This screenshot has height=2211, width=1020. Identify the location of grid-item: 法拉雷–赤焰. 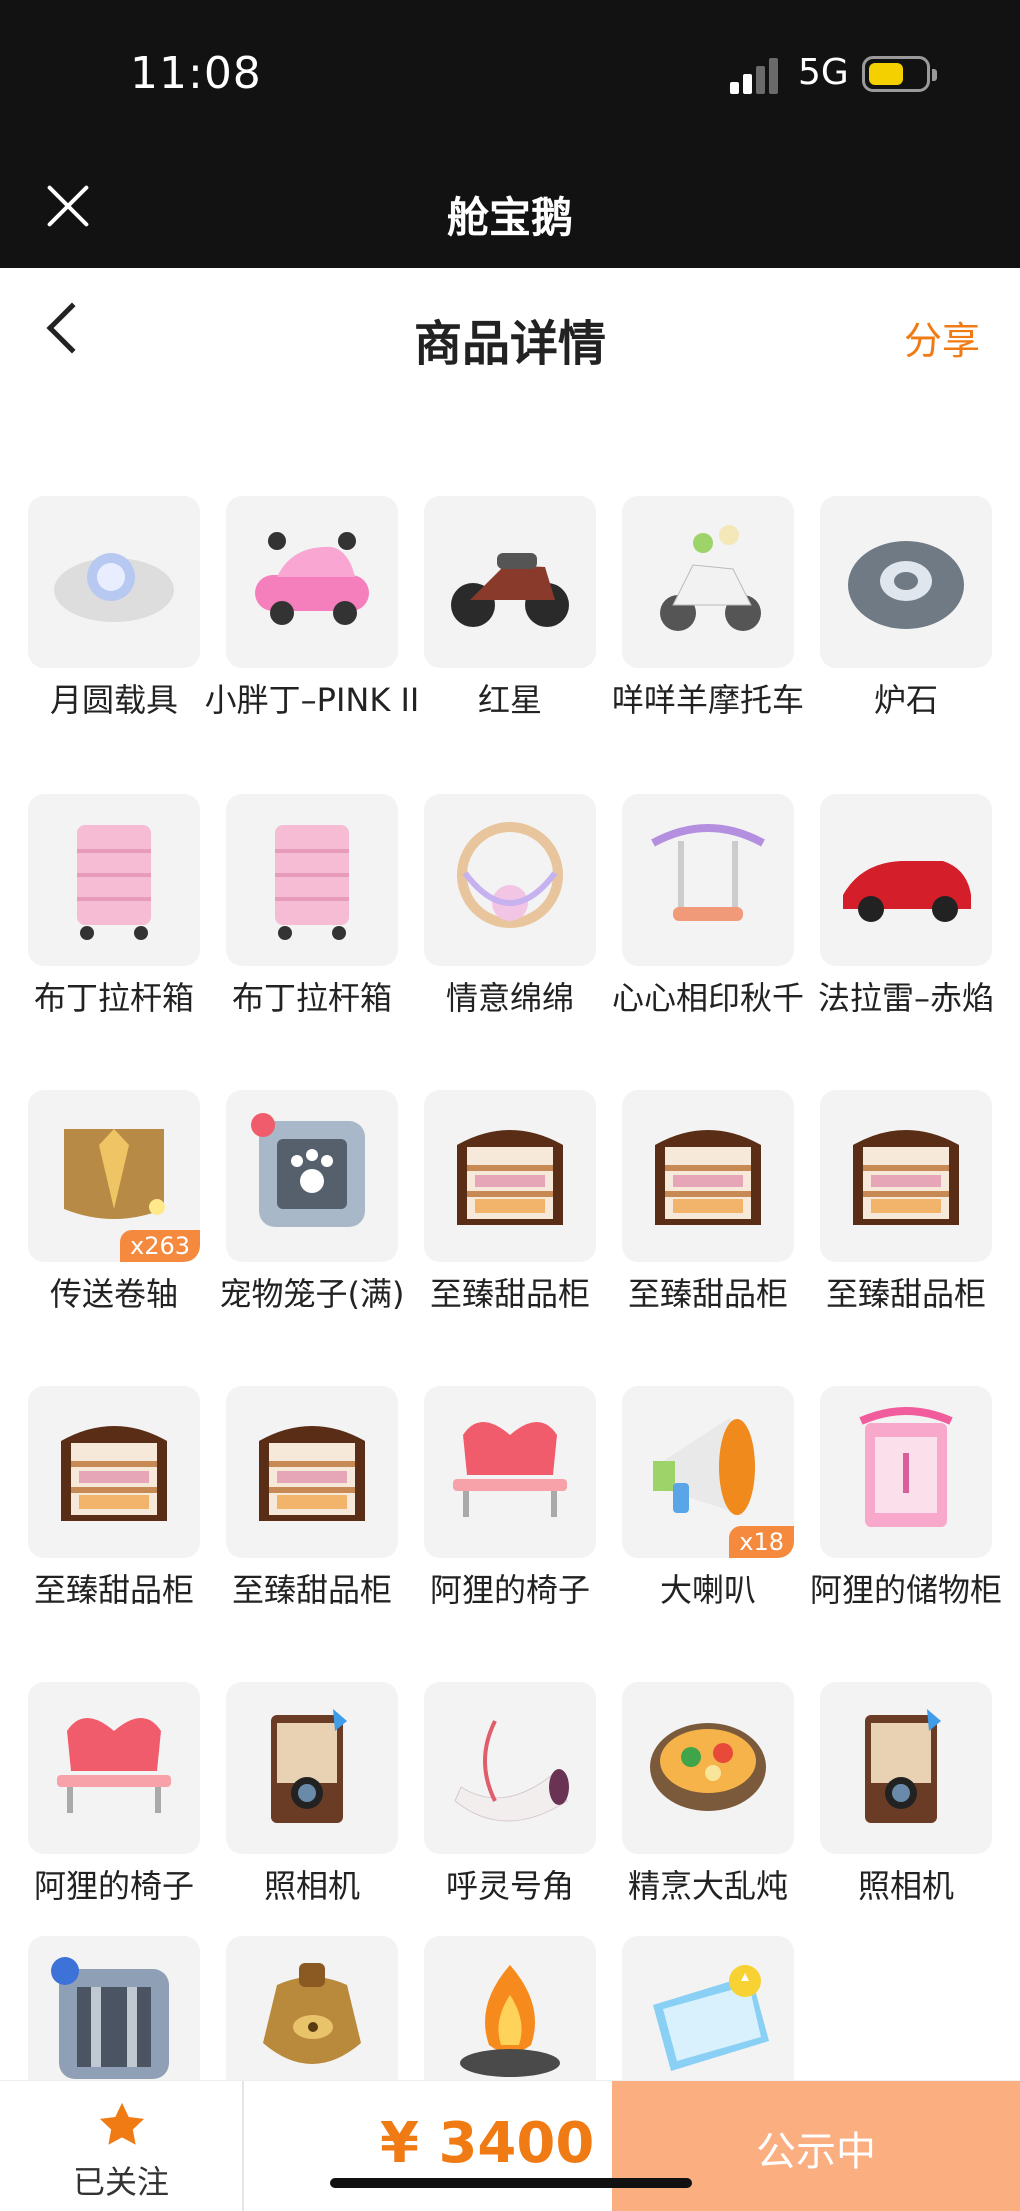
(906, 905).